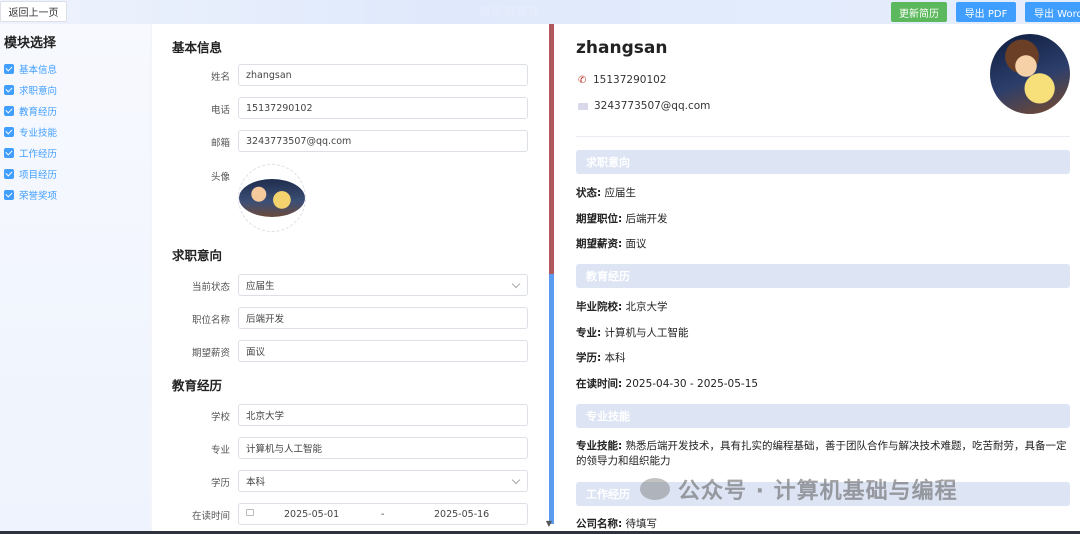  I want to click on period-label: 在读时间, so click(210, 516).